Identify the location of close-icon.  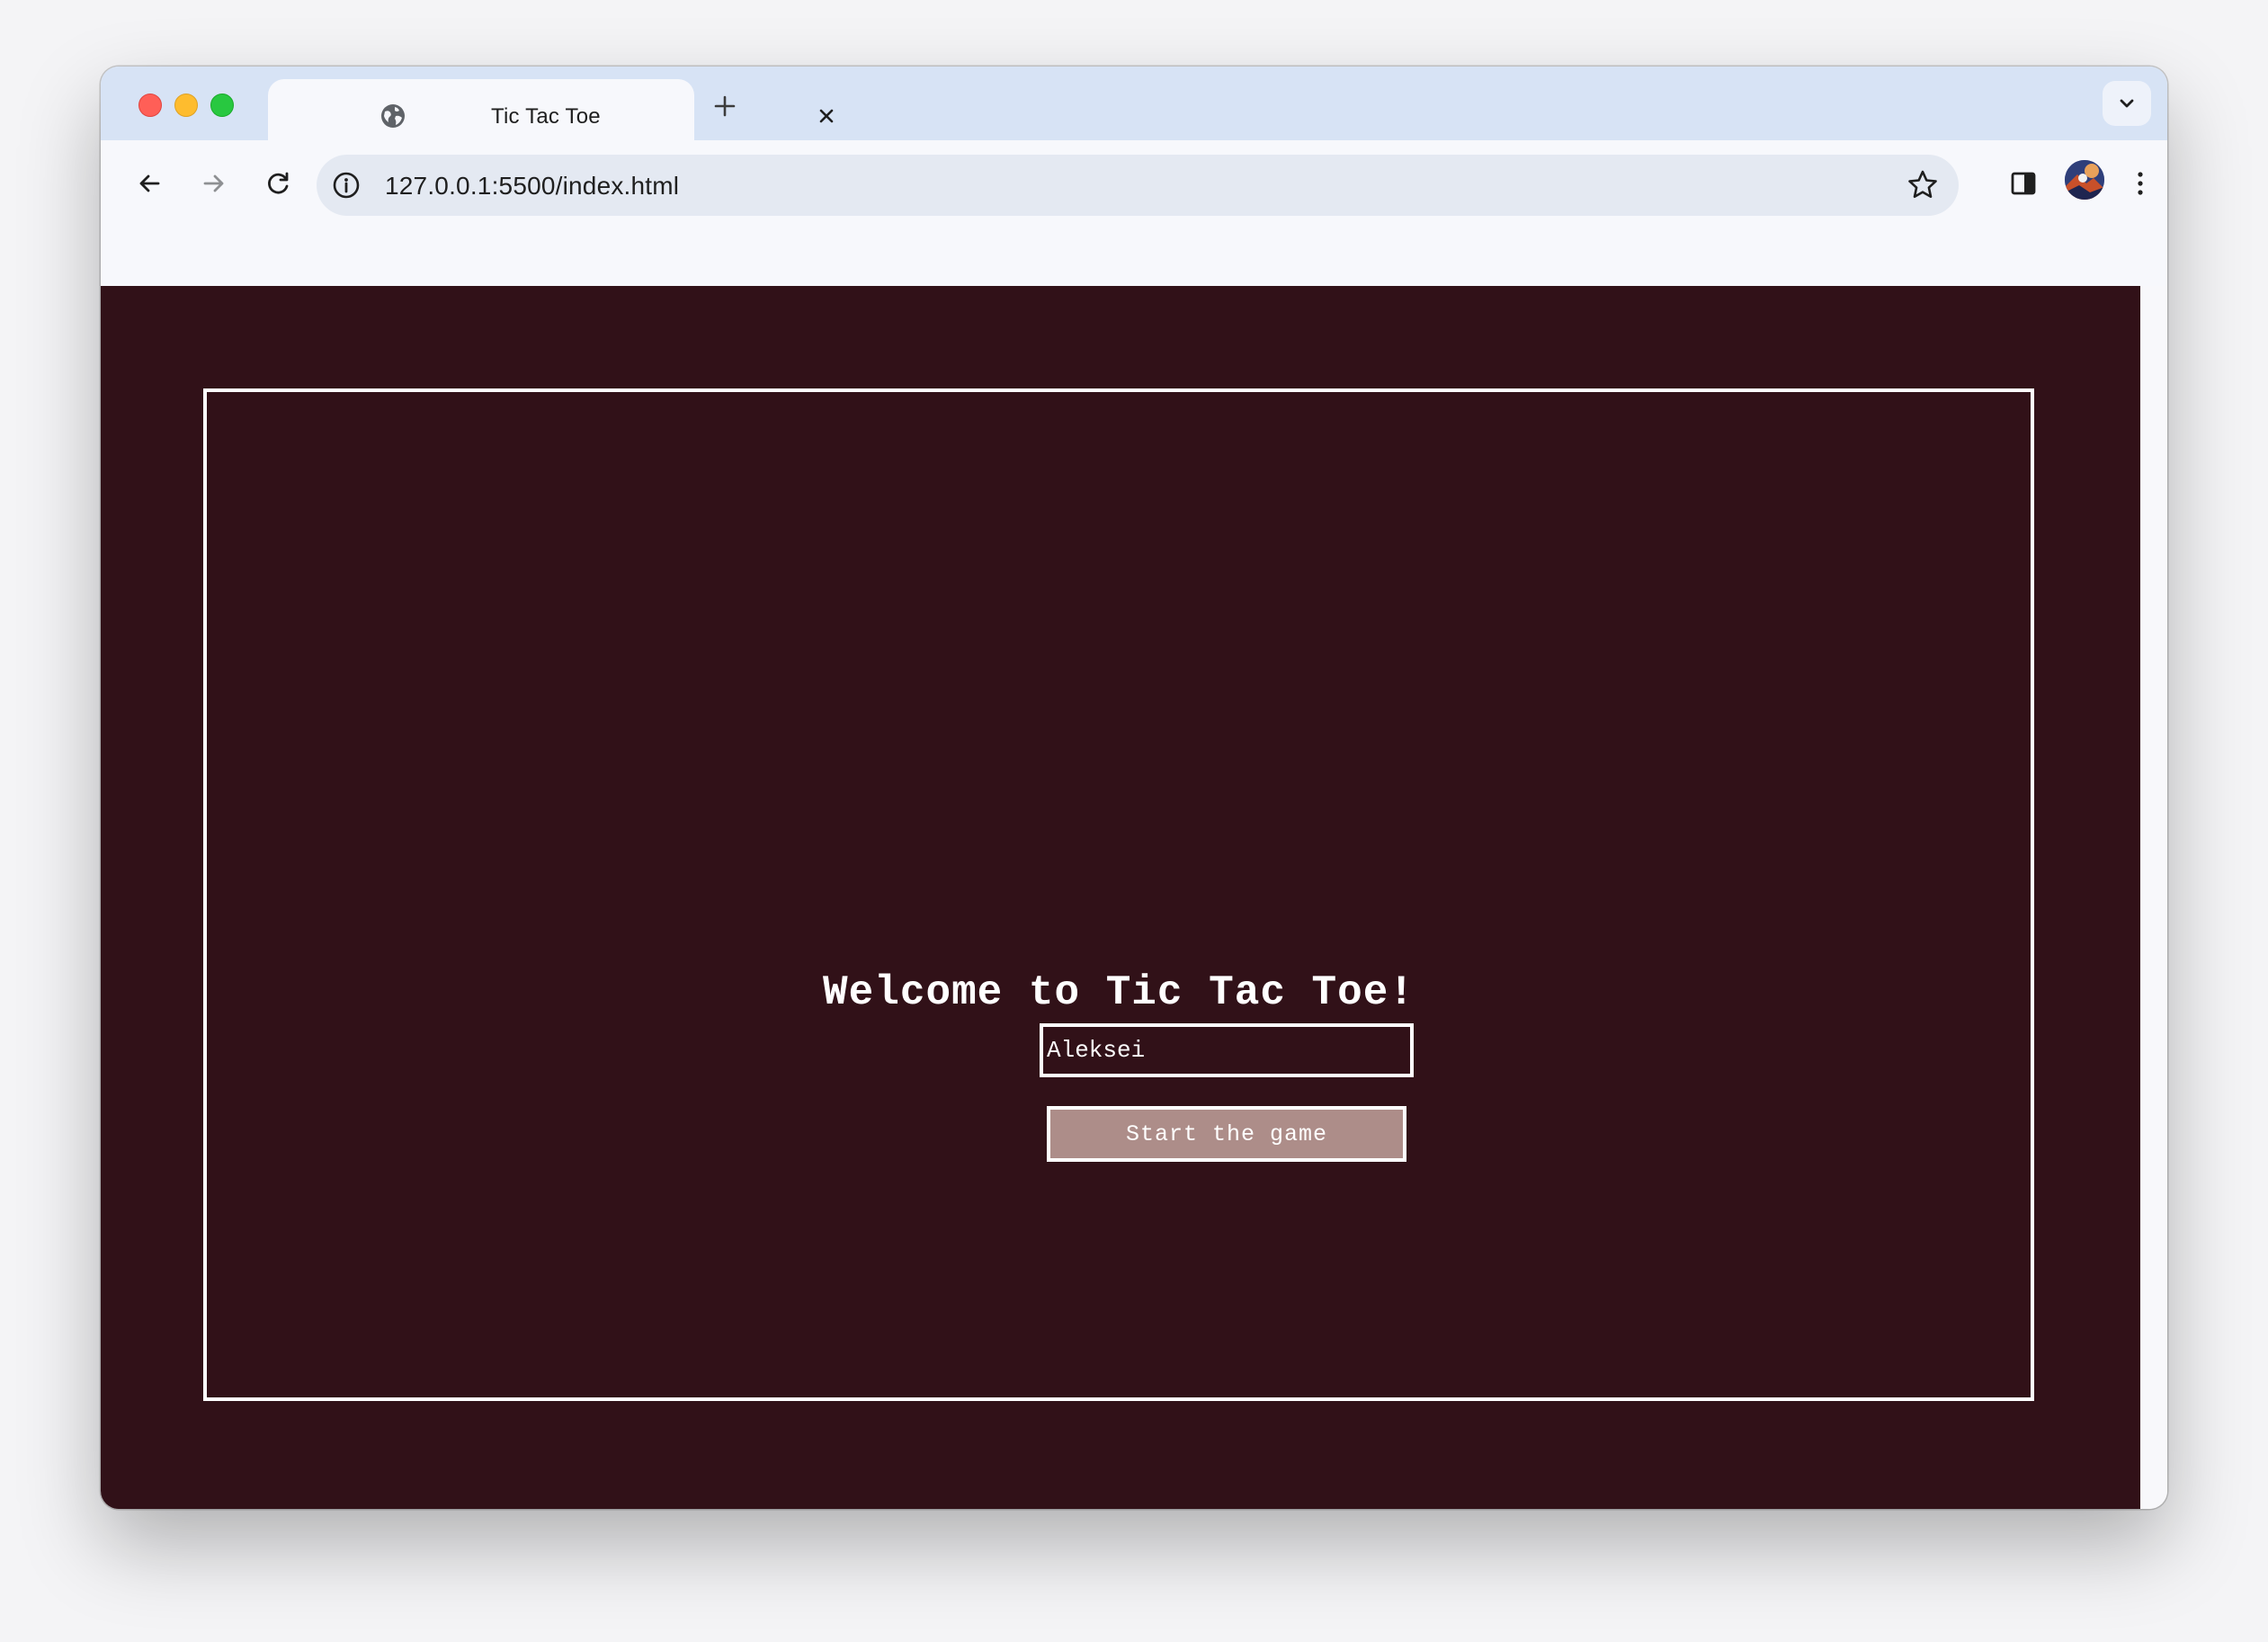
(826, 116).